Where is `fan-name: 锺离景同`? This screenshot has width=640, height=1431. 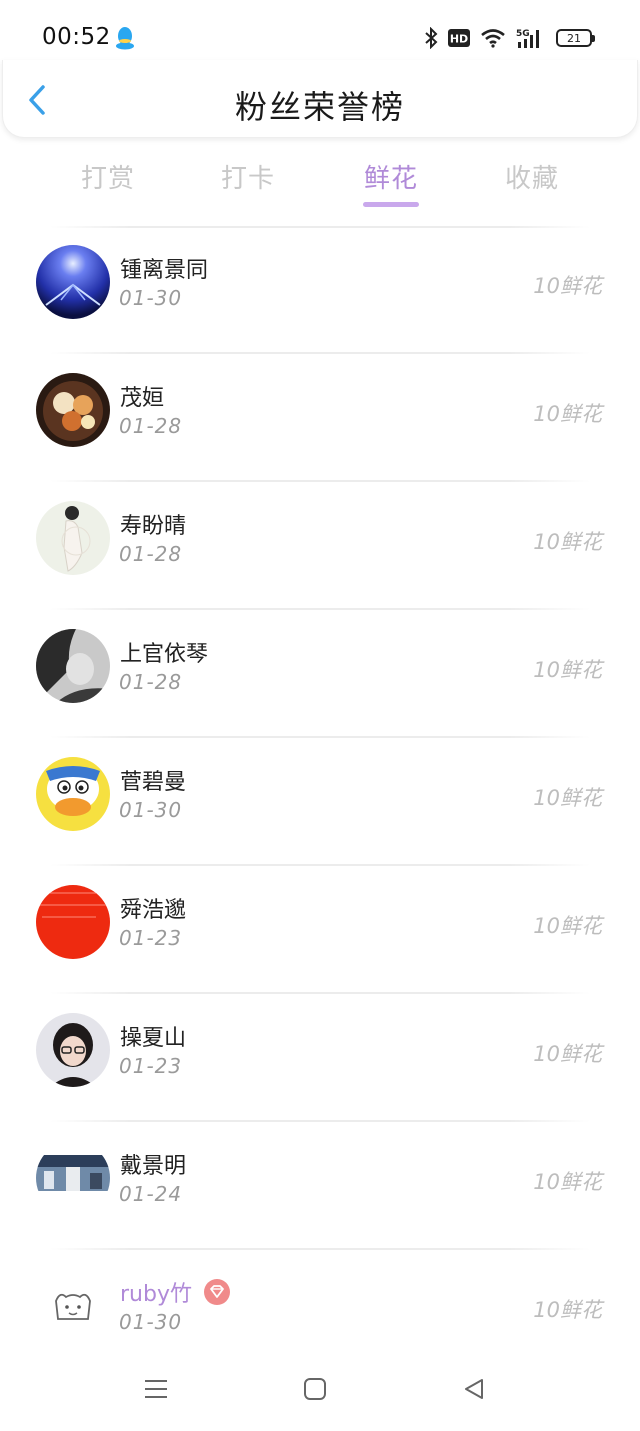 fan-name: 锺离景同 is located at coordinates (164, 270).